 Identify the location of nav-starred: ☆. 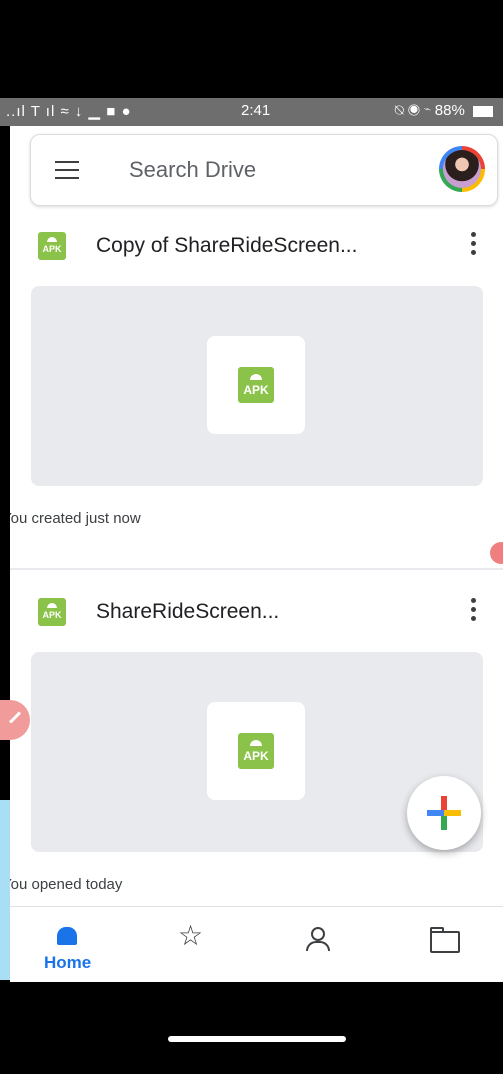
(192, 944).